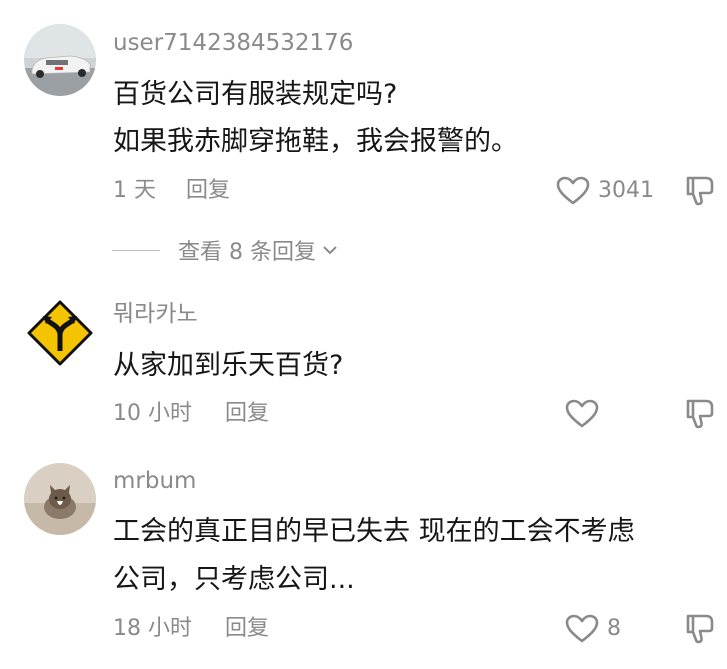 This screenshot has width=727, height=669. I want to click on username: user7142384532176, so click(233, 43).